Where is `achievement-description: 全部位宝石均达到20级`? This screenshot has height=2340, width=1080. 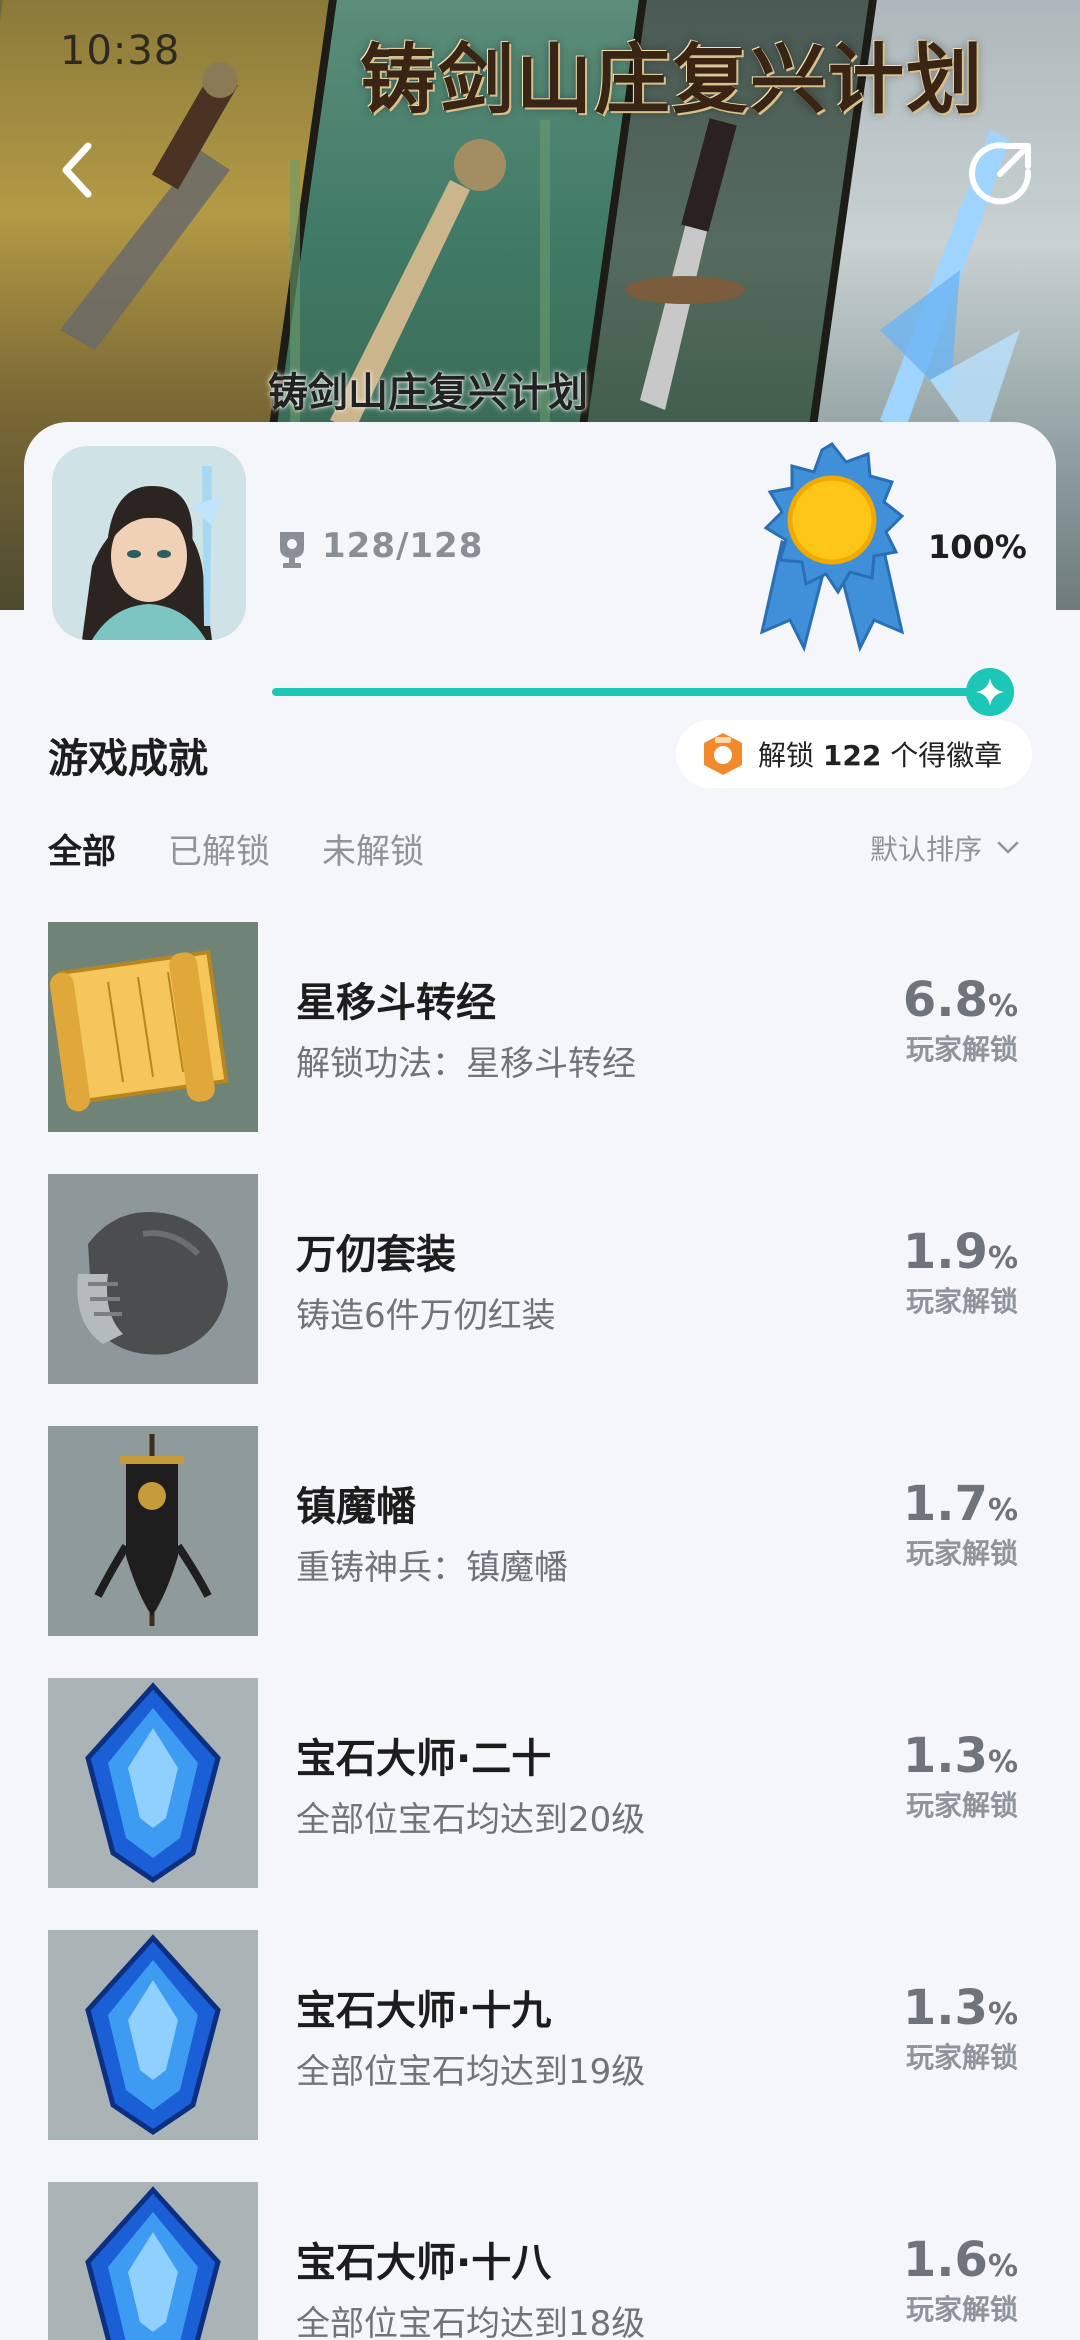
achievement-description: 全部位宝石均达到20级 is located at coordinates (471, 1820).